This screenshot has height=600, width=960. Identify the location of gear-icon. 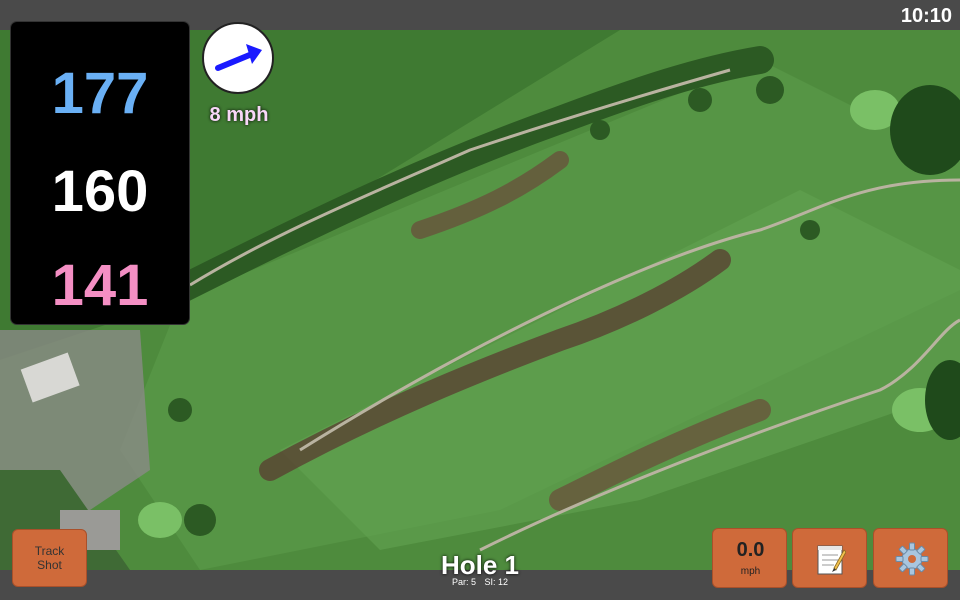
(911, 559).